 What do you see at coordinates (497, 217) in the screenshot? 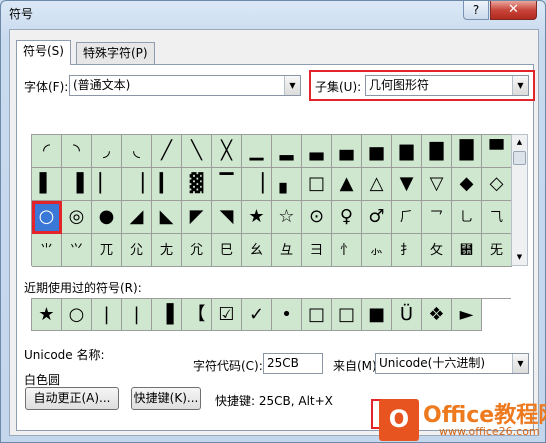
I see `symbol-cell: ⺄` at bounding box center [497, 217].